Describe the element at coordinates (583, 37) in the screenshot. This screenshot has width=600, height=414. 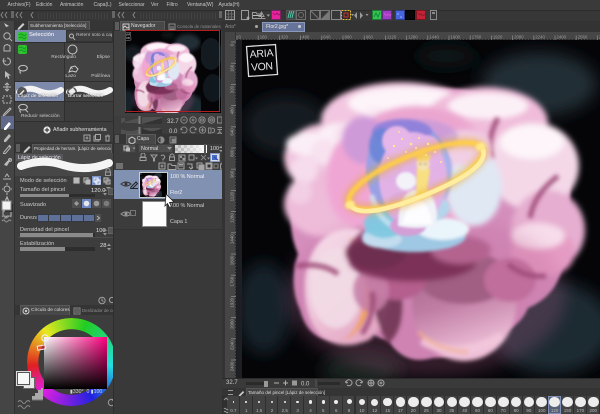
I see `svg-text: 2560` at that location.